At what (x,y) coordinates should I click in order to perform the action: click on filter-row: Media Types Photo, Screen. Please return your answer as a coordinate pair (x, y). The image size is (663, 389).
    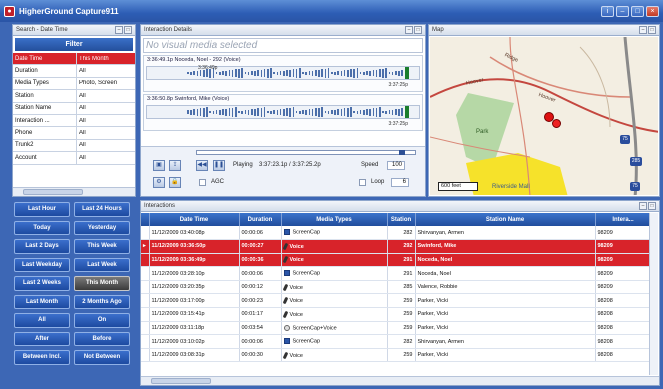
    Looking at the image, I should click on (74, 84).